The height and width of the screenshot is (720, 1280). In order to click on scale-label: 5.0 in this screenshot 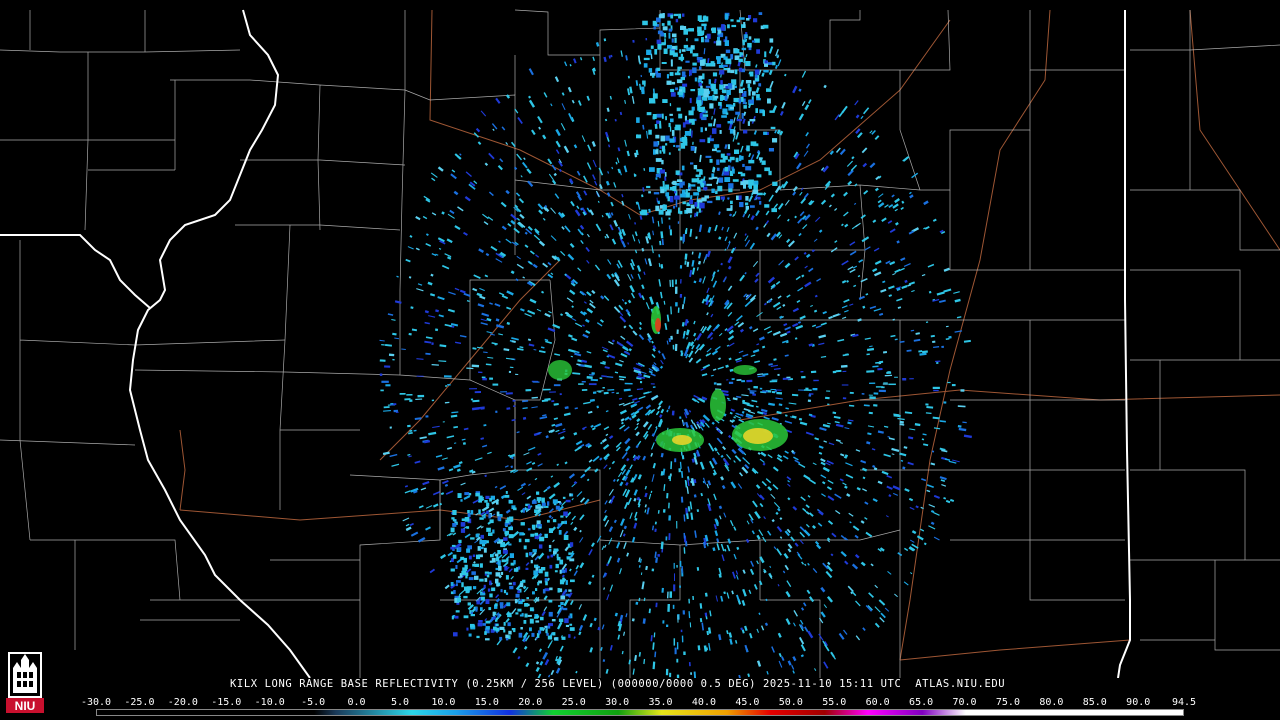, I will do `click(399, 702)`.